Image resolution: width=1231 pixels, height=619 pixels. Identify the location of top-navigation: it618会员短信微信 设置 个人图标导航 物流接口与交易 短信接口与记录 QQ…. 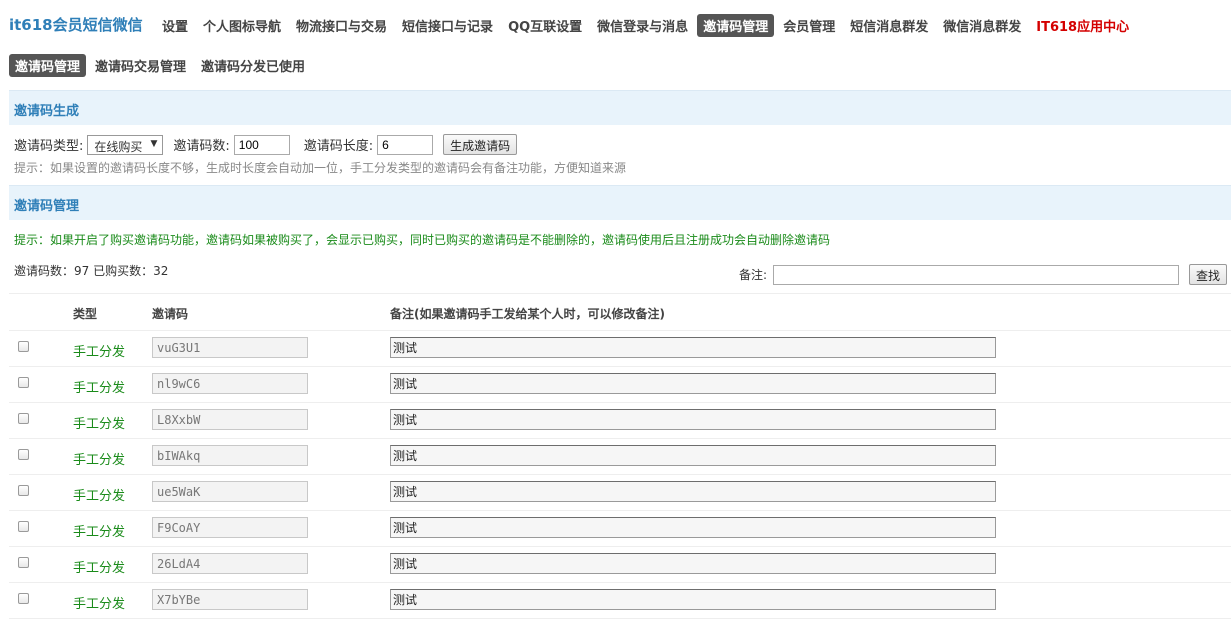
(615, 24).